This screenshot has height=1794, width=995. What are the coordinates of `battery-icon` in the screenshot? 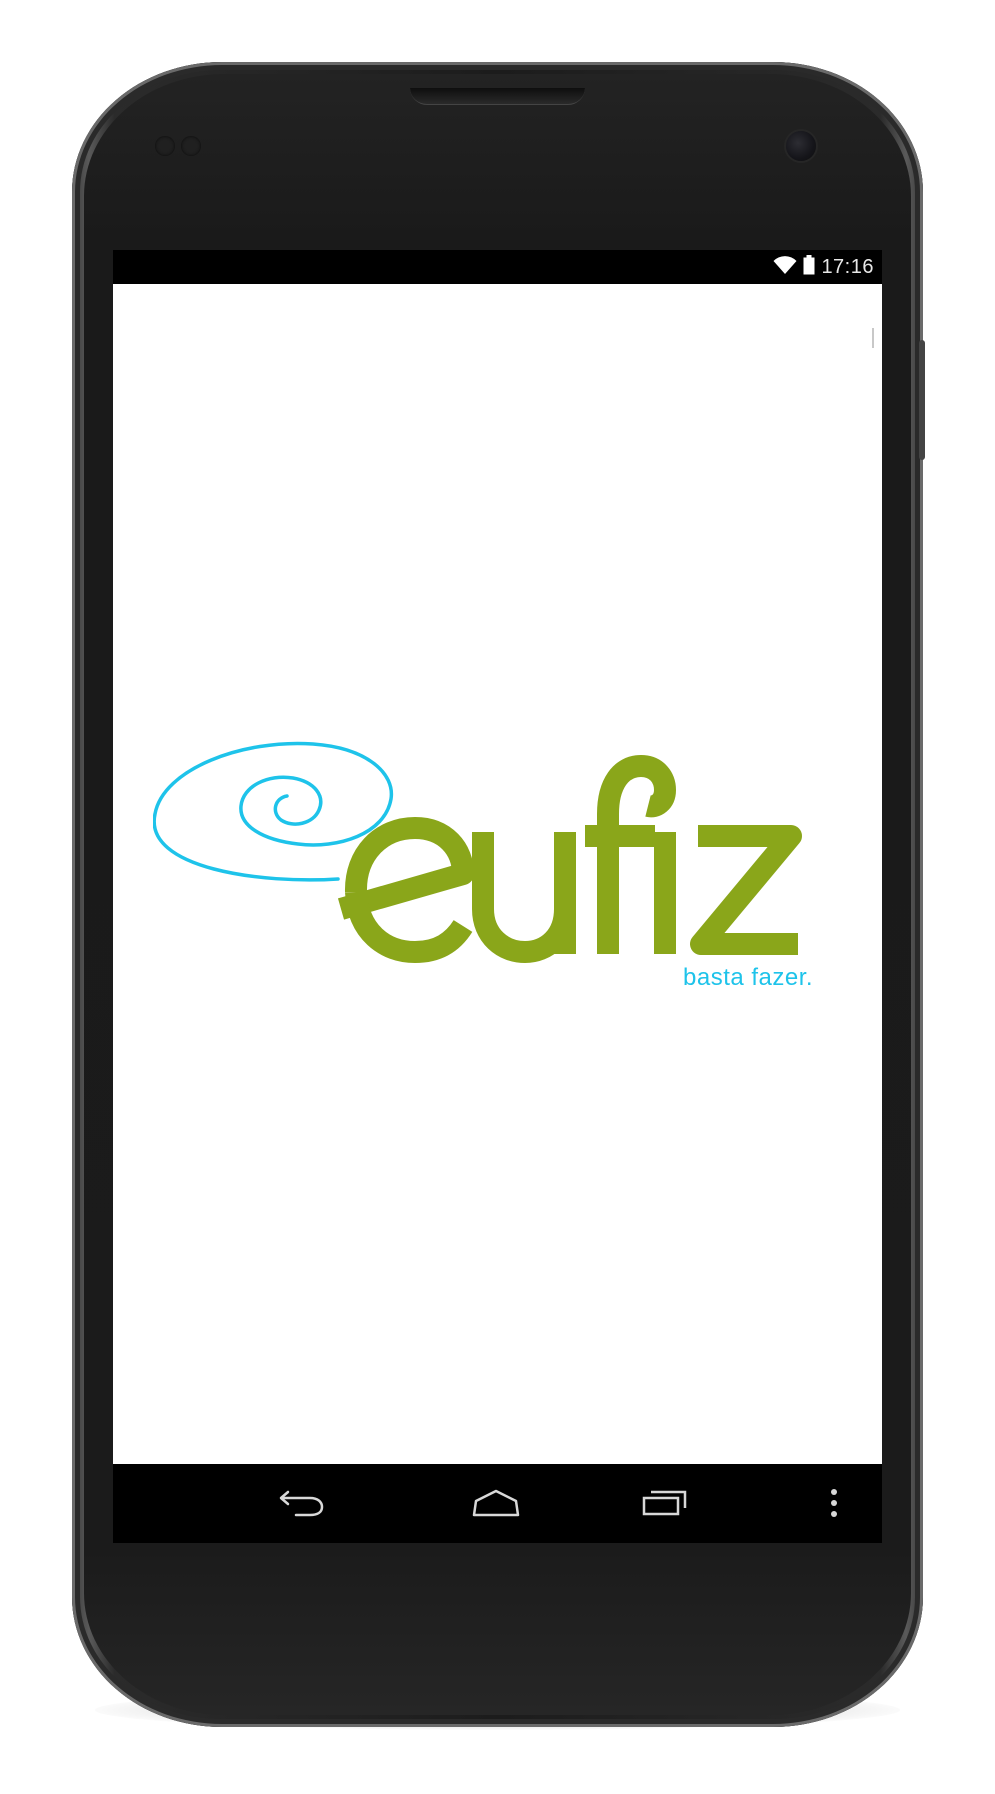 It's located at (809, 267).